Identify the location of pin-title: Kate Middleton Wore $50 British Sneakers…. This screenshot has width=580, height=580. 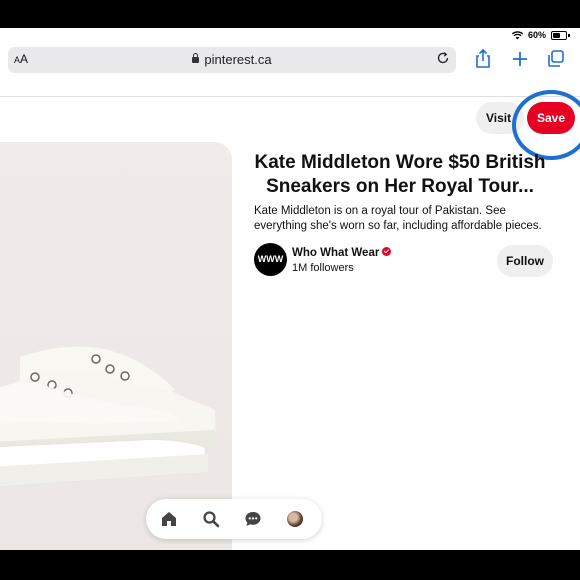
(400, 174).